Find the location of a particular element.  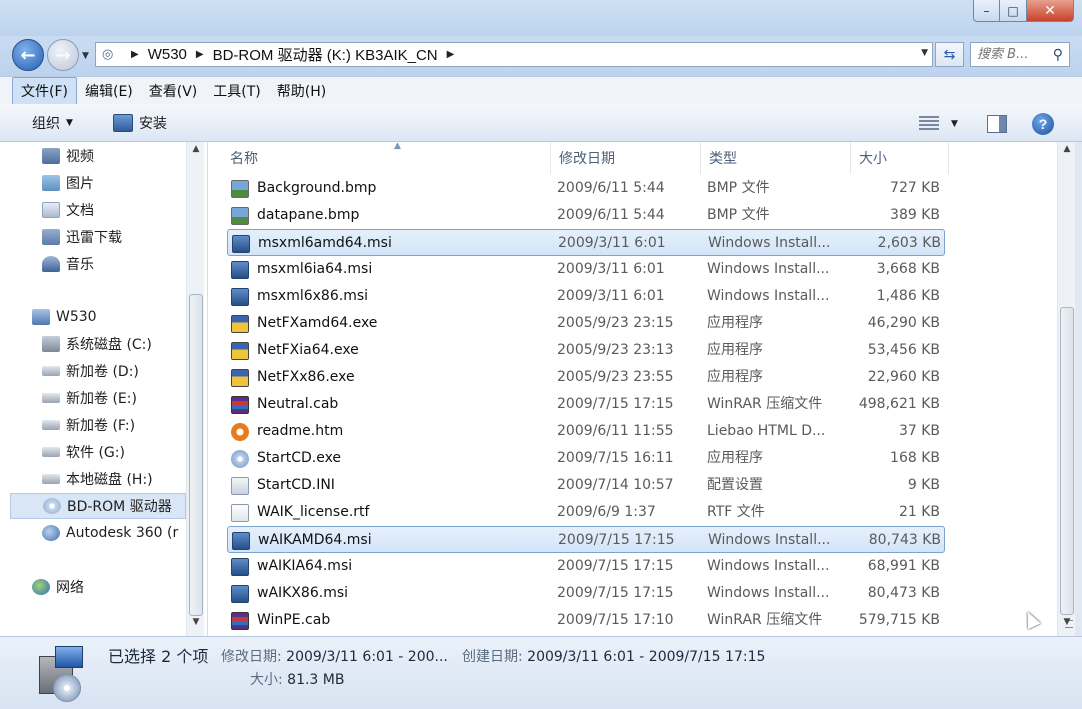

maximize-button: □ is located at coordinates (1013, 11).